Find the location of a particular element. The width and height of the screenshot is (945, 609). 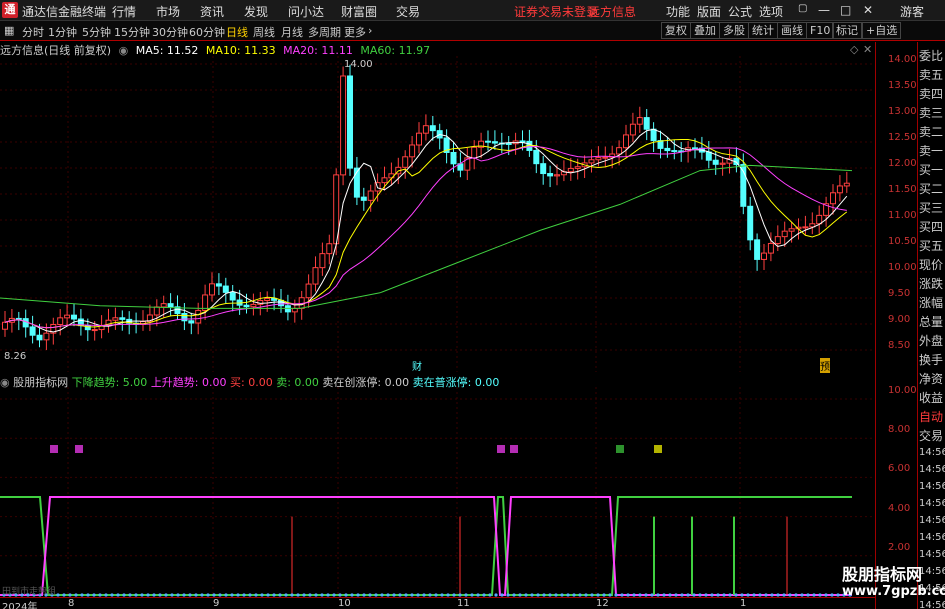

menu-zixun: 资讯 is located at coordinates (212, 11).